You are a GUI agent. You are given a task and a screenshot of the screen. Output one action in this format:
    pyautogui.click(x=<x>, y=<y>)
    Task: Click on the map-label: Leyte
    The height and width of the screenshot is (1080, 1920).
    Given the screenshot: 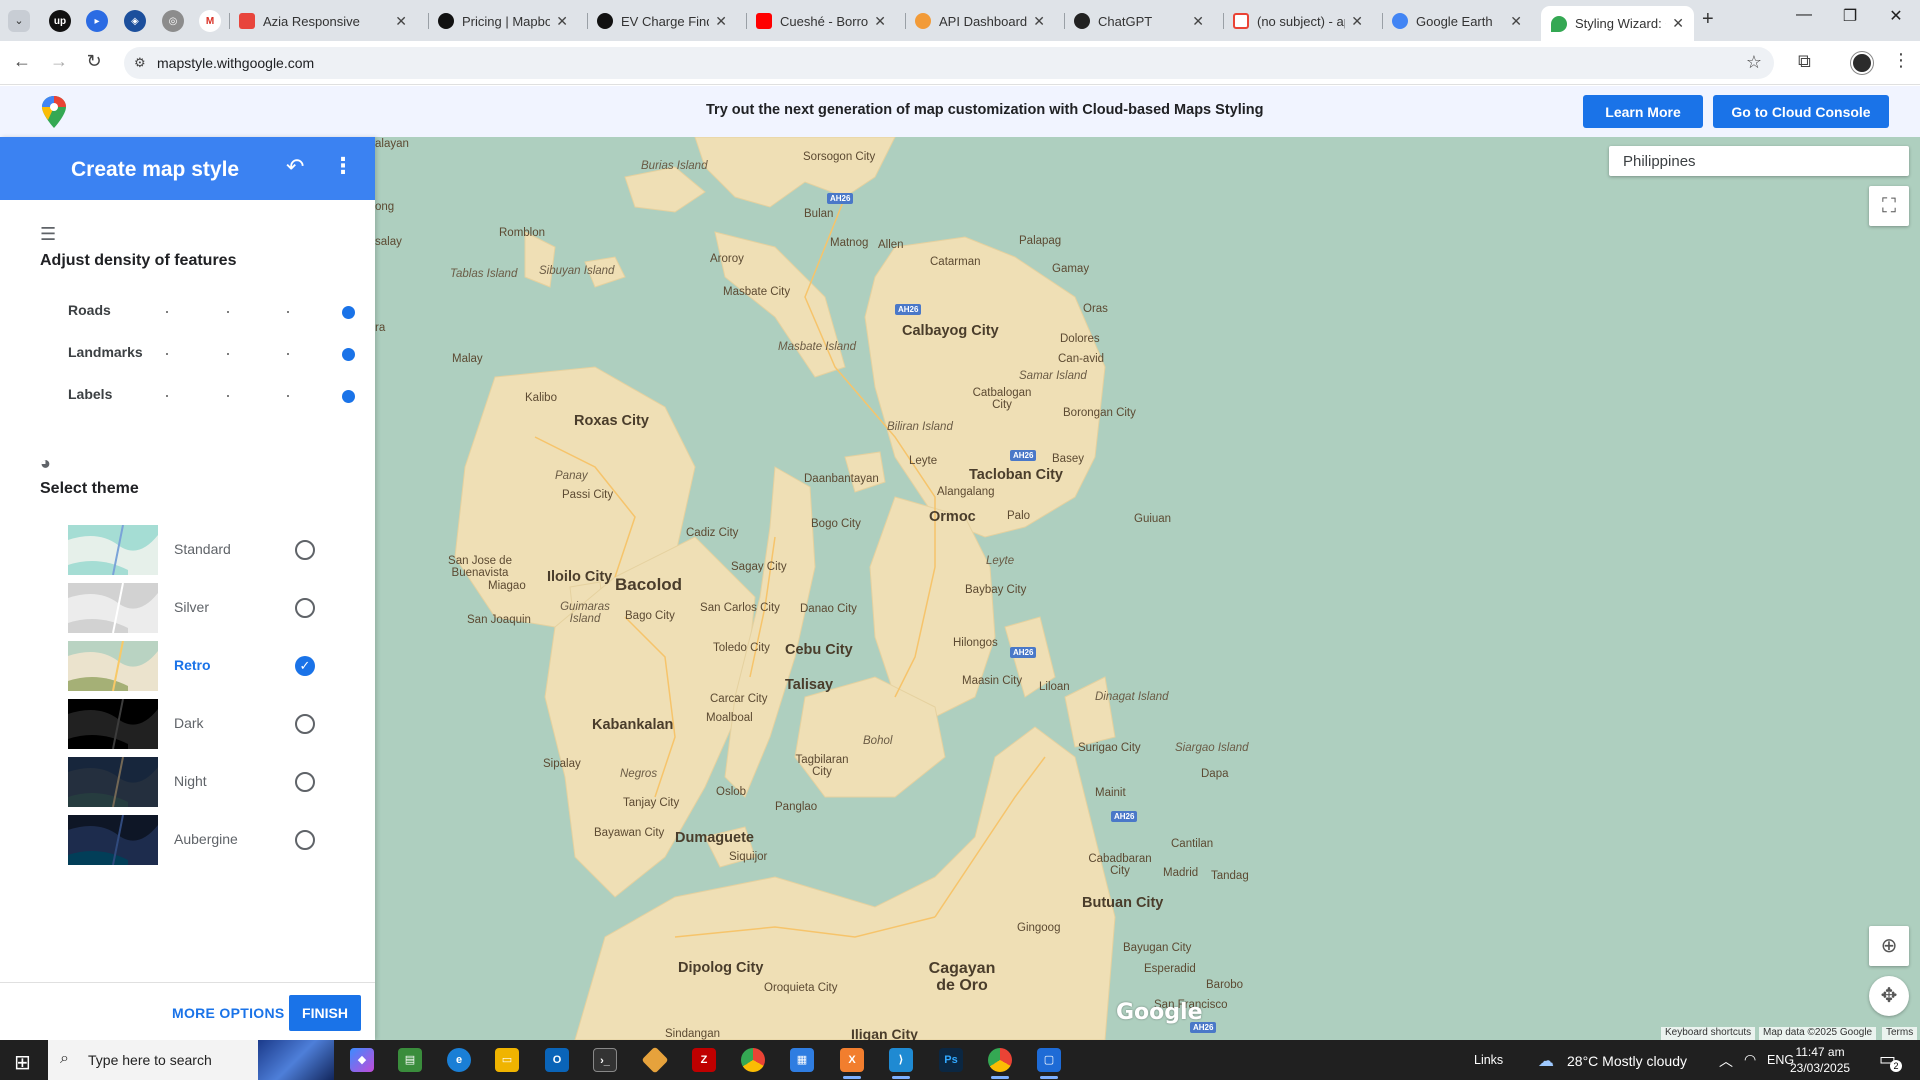 What is the action you would take?
    pyautogui.click(x=923, y=461)
    